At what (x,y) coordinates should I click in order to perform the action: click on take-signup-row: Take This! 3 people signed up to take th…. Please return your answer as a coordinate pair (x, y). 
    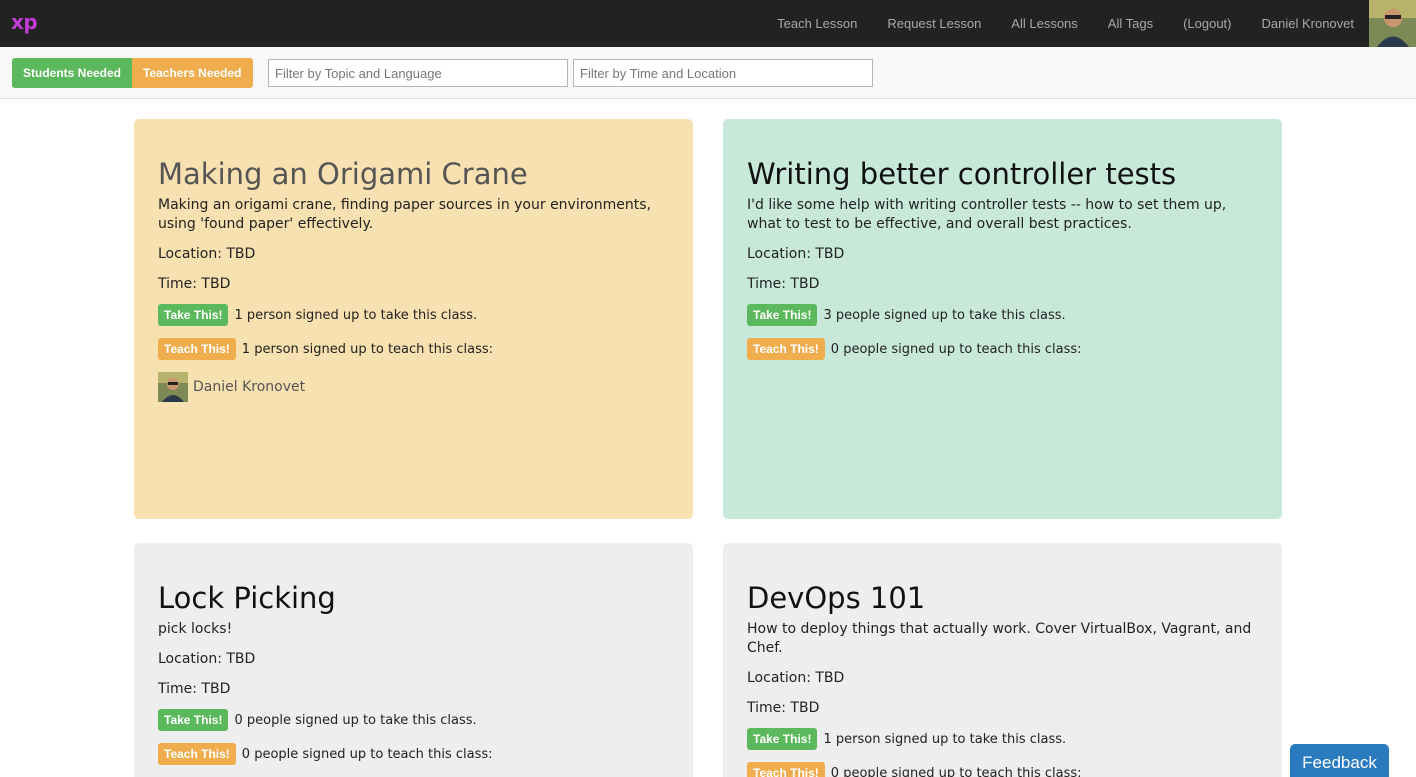
    Looking at the image, I should click on (1002, 315).